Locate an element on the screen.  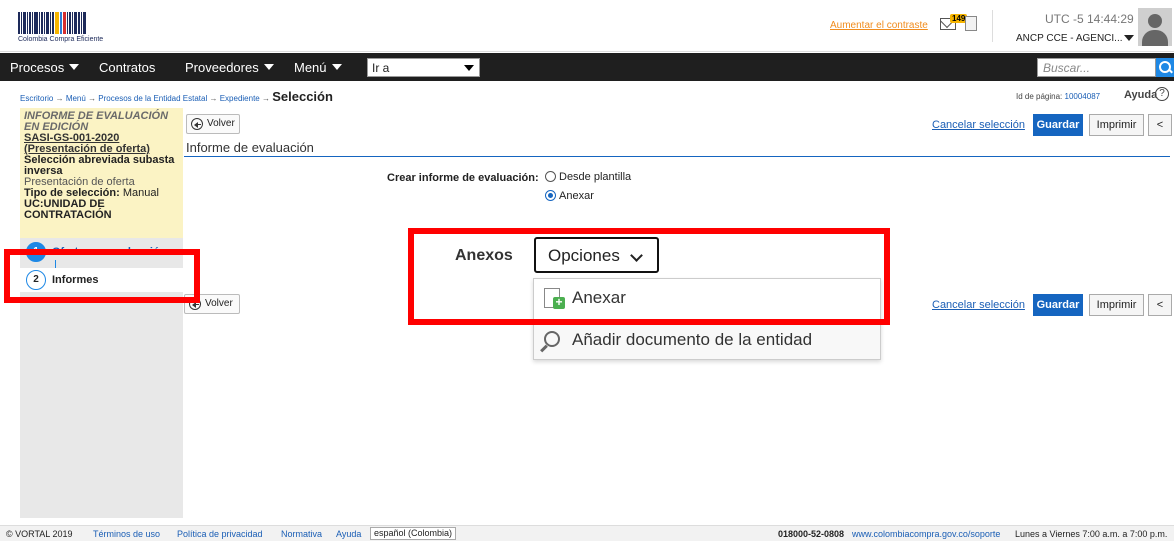
contracting-unit: UC:UNIDAD DE CONTRATACIÓN is located at coordinates (68, 209).